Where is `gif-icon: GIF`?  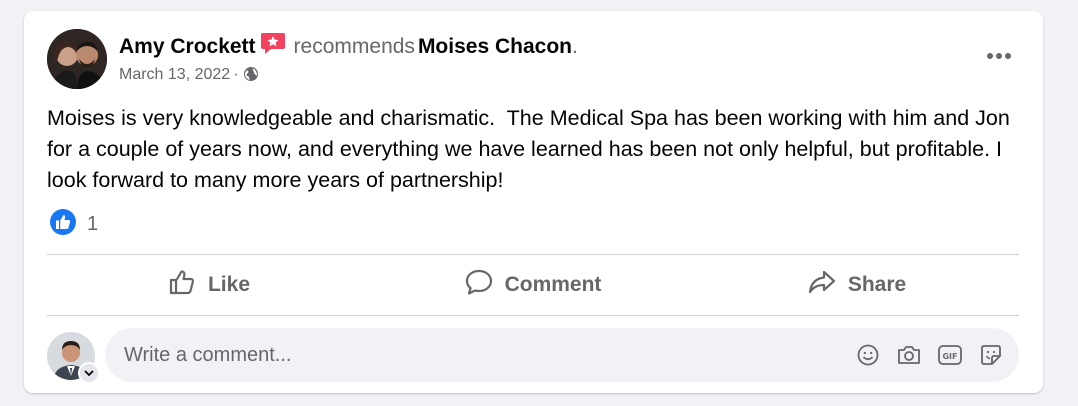 gif-icon: GIF is located at coordinates (950, 355).